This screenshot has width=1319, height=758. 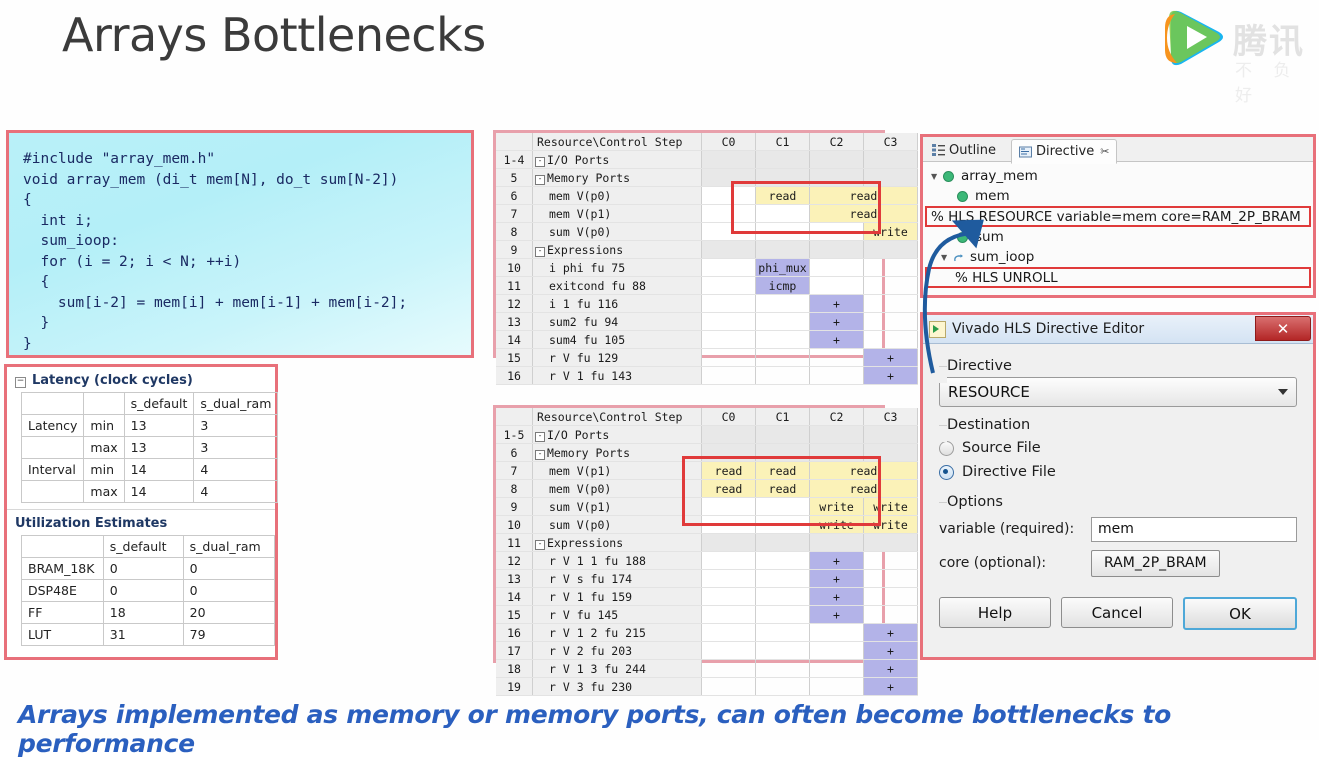 What do you see at coordinates (707, 650) in the screenshot?
I see `table-row: 17 r V 2 fu 203 +` at bounding box center [707, 650].